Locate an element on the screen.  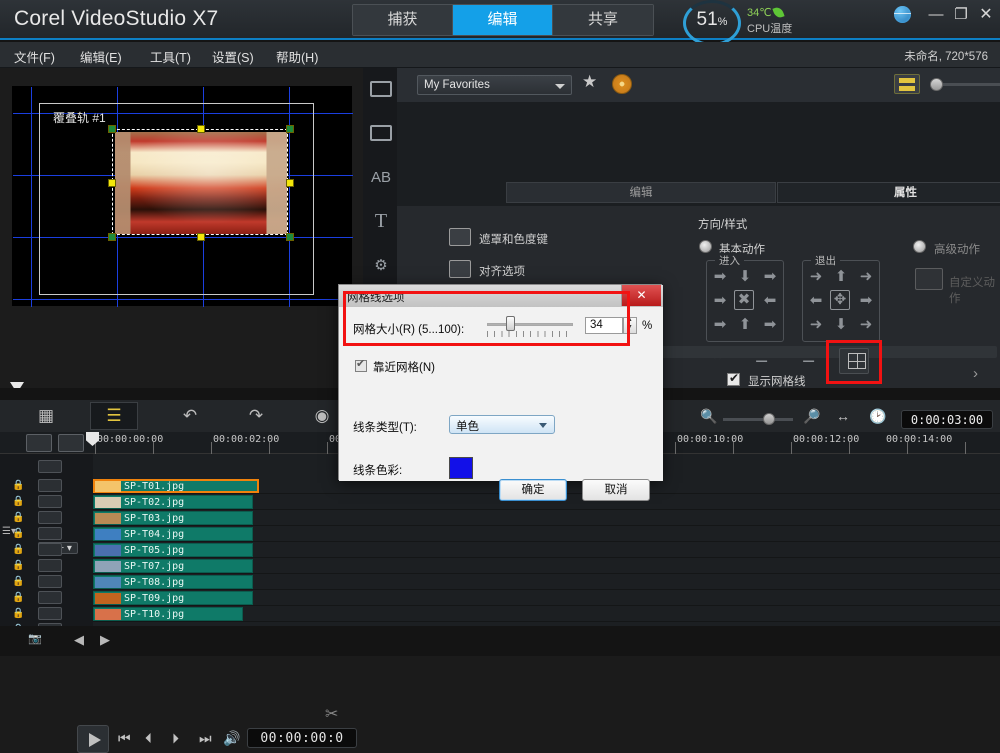
track-row: SP-T10.jpg is located at coordinates (546, 614).